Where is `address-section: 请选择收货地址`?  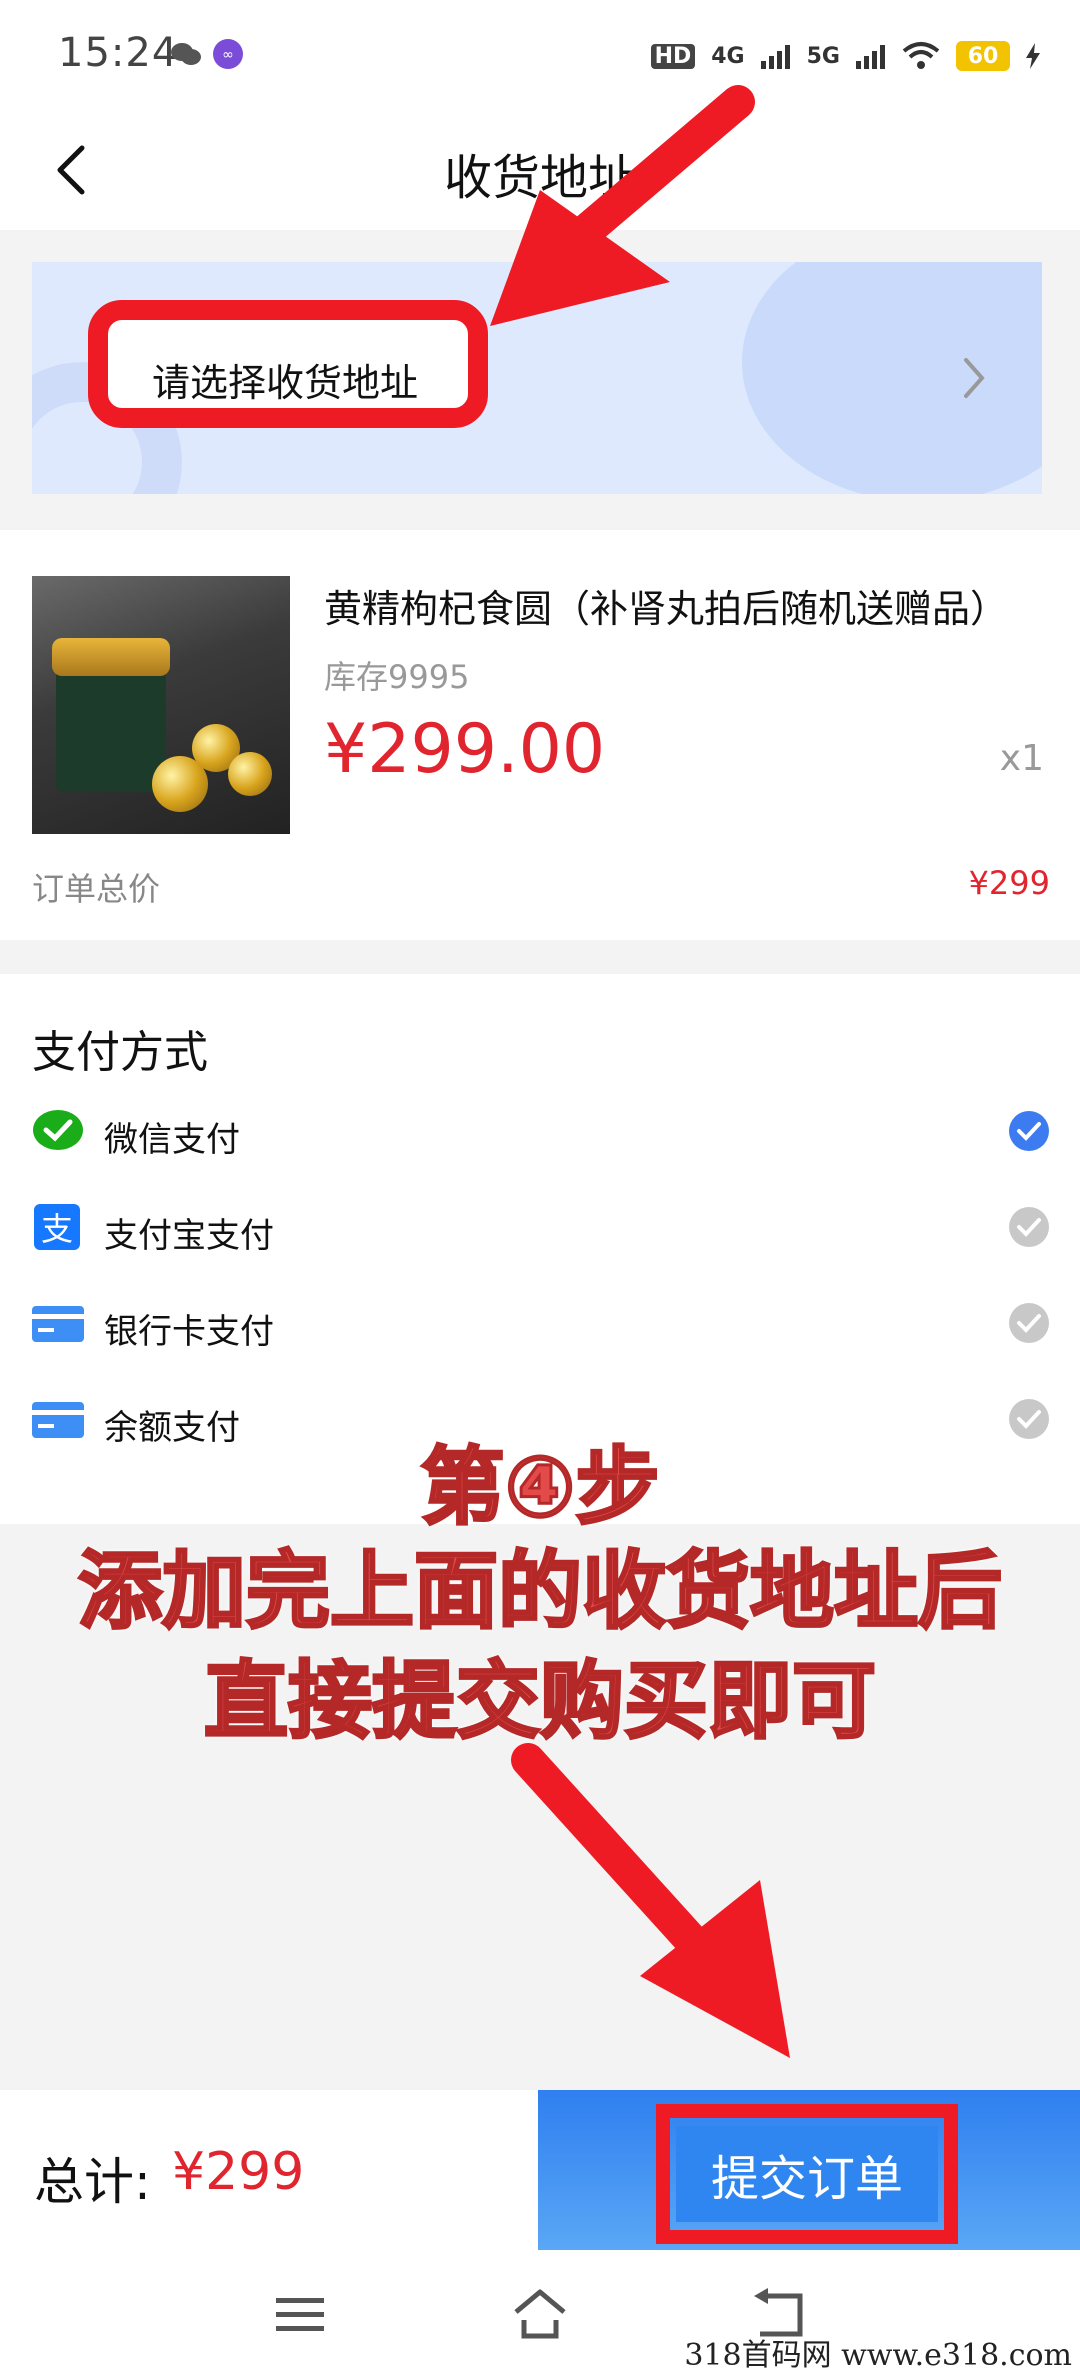 address-section: 请选择收货地址 is located at coordinates (540, 380).